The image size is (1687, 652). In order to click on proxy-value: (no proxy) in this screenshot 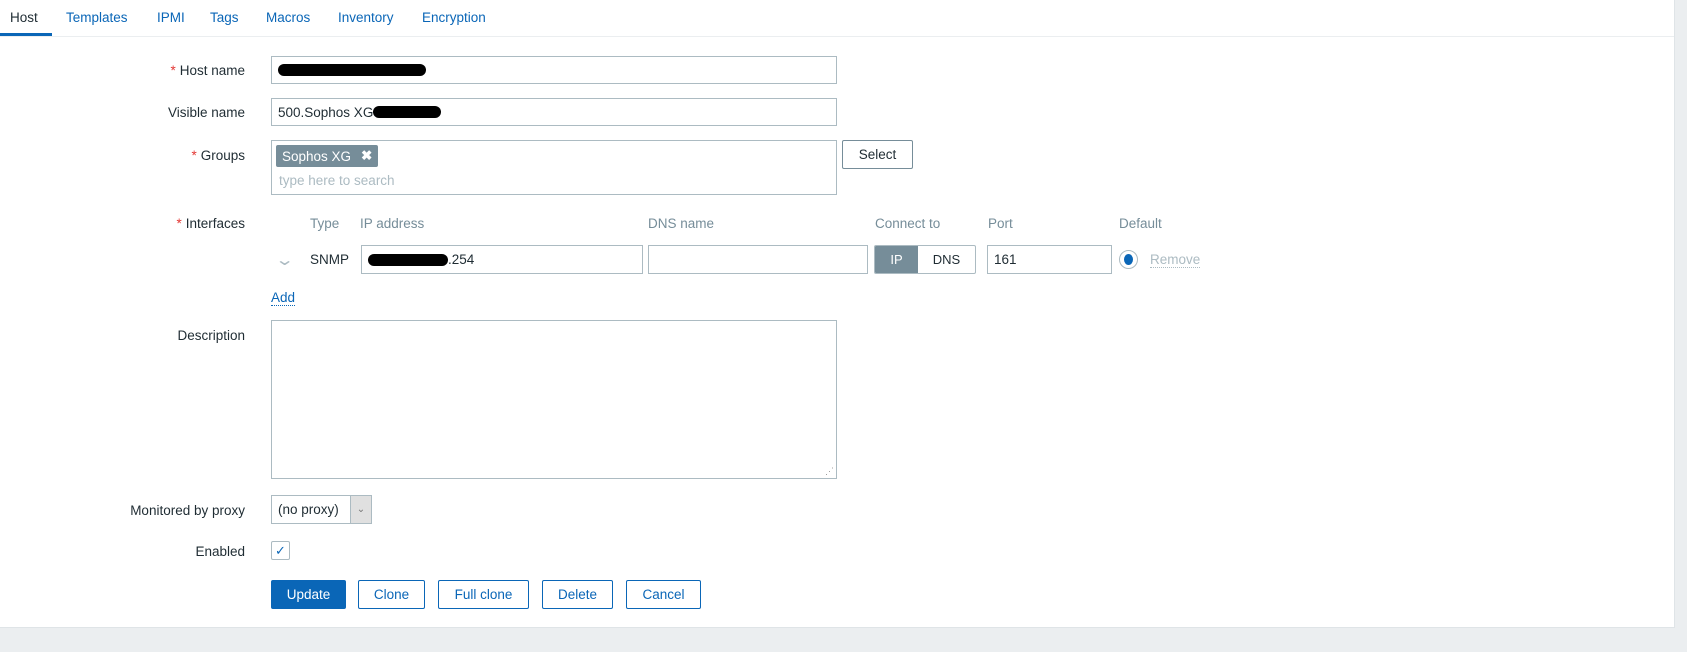, I will do `click(308, 509)`.